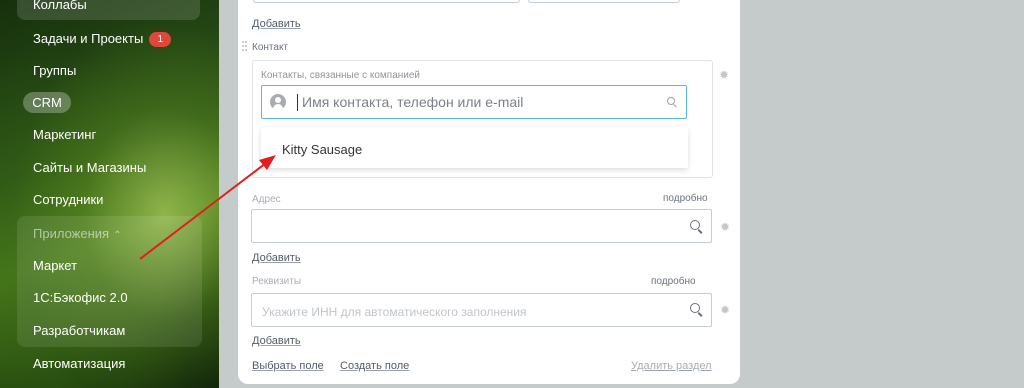 This screenshot has width=1024, height=388. Describe the element at coordinates (276, 258) in the screenshot. I see `address-add-link: Добавить` at that location.